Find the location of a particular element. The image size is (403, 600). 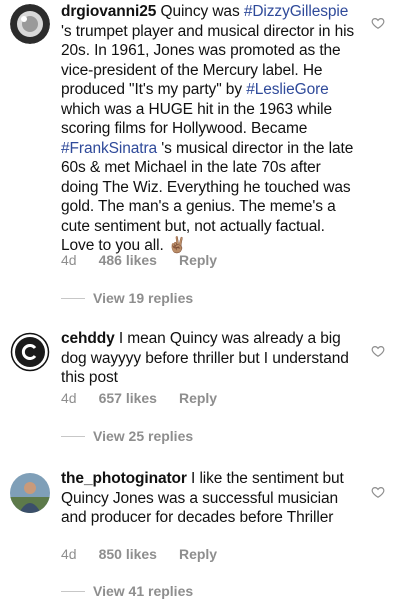

hashtag-link: #FrankSinatra is located at coordinates (109, 148).